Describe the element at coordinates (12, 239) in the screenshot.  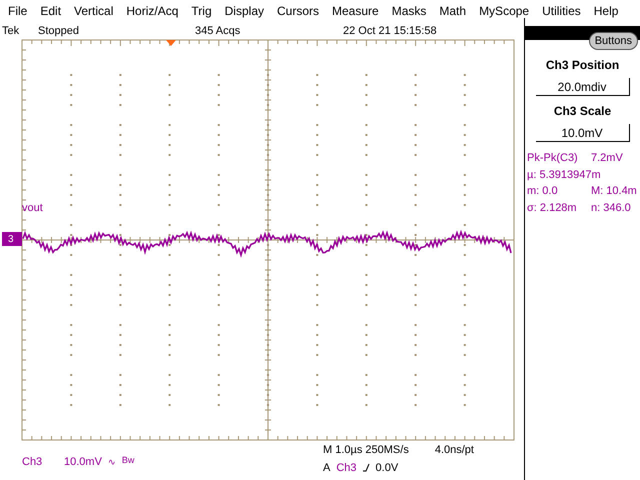
I see `channel-marker: 3` at that location.